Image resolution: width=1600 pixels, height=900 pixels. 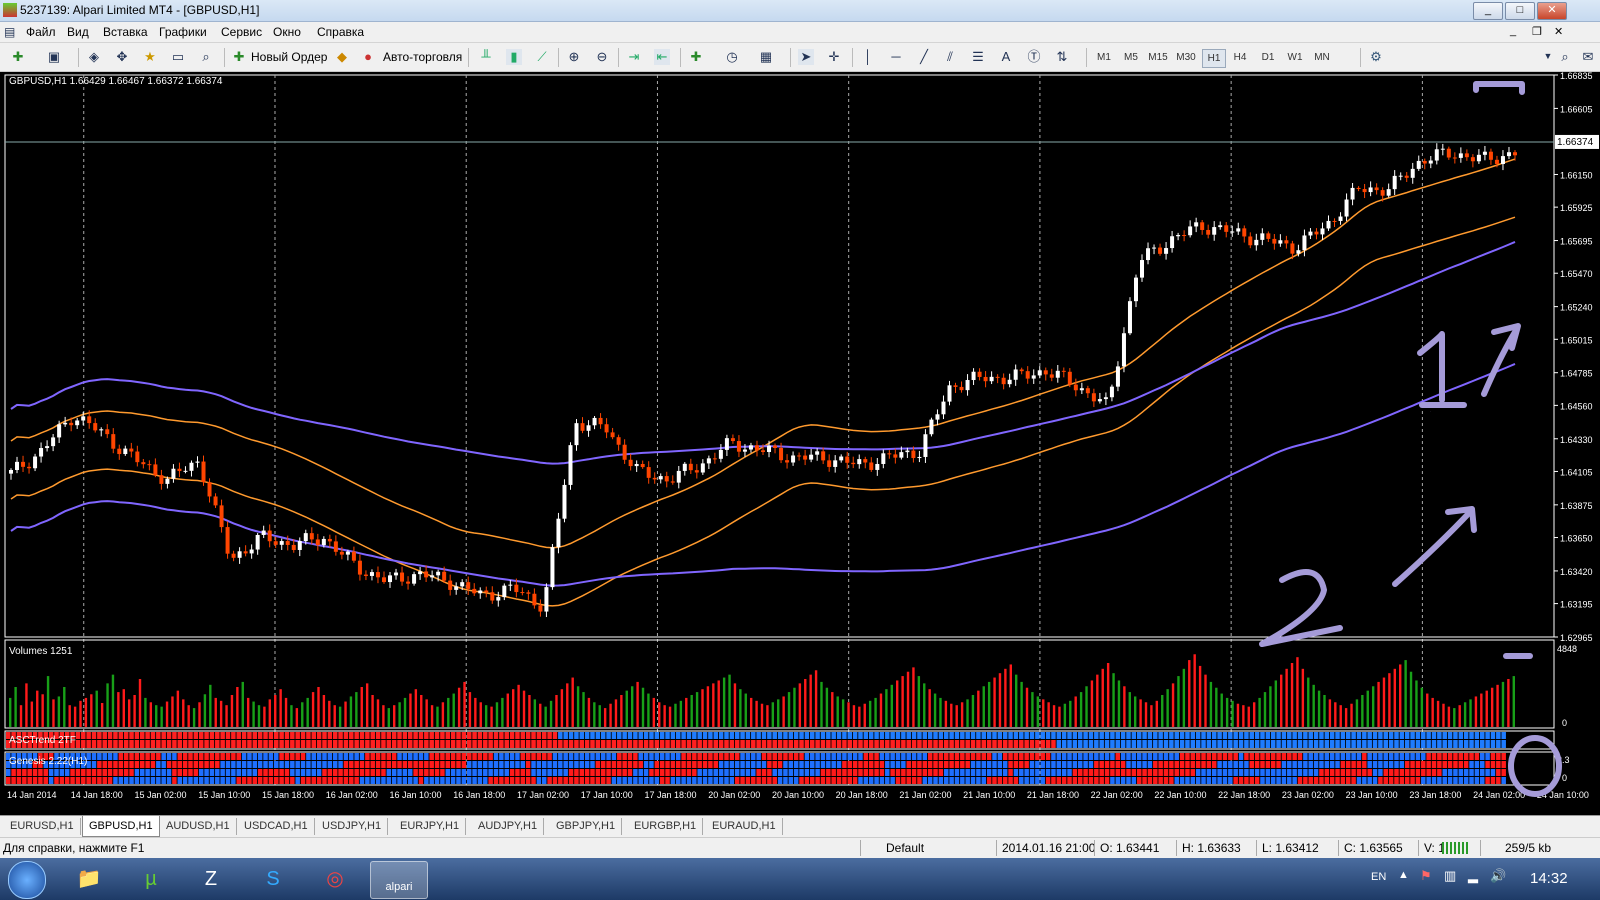 What do you see at coordinates (151, 879) in the screenshot?
I see `utorrent-icon: µ` at bounding box center [151, 879].